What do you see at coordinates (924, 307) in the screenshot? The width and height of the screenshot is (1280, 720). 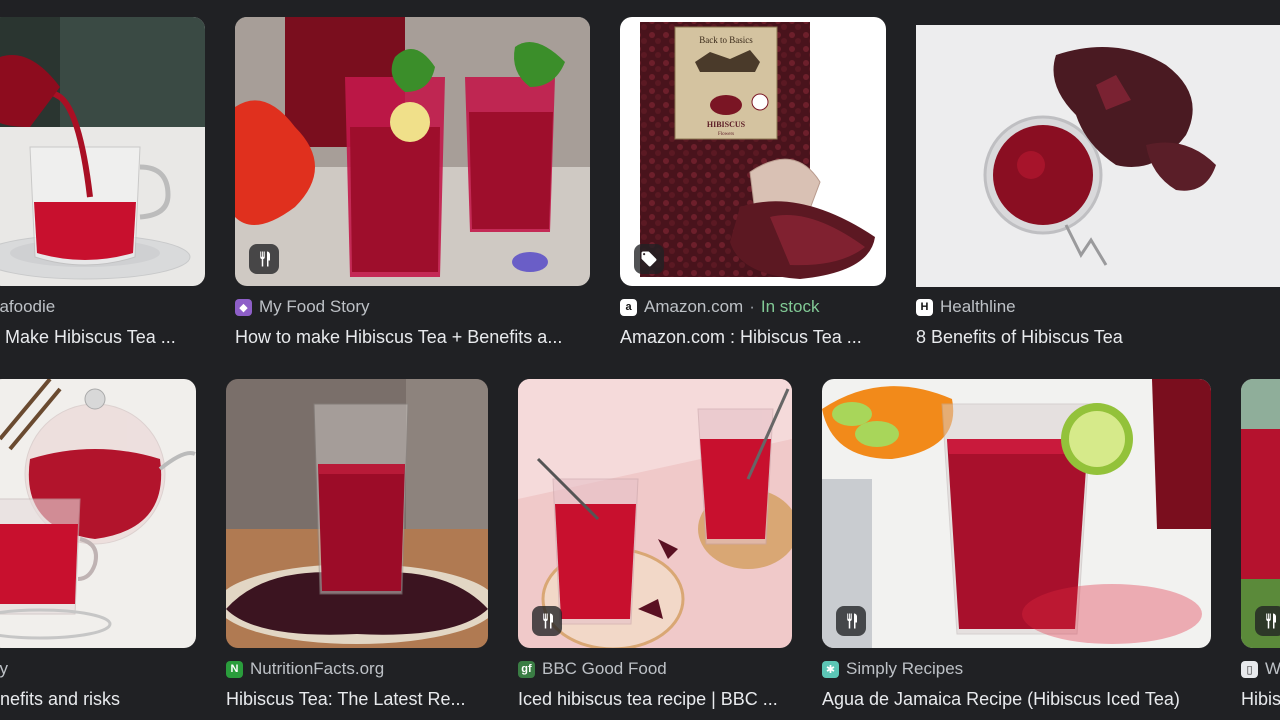 I see `healthline-favicon-icon: H` at bounding box center [924, 307].